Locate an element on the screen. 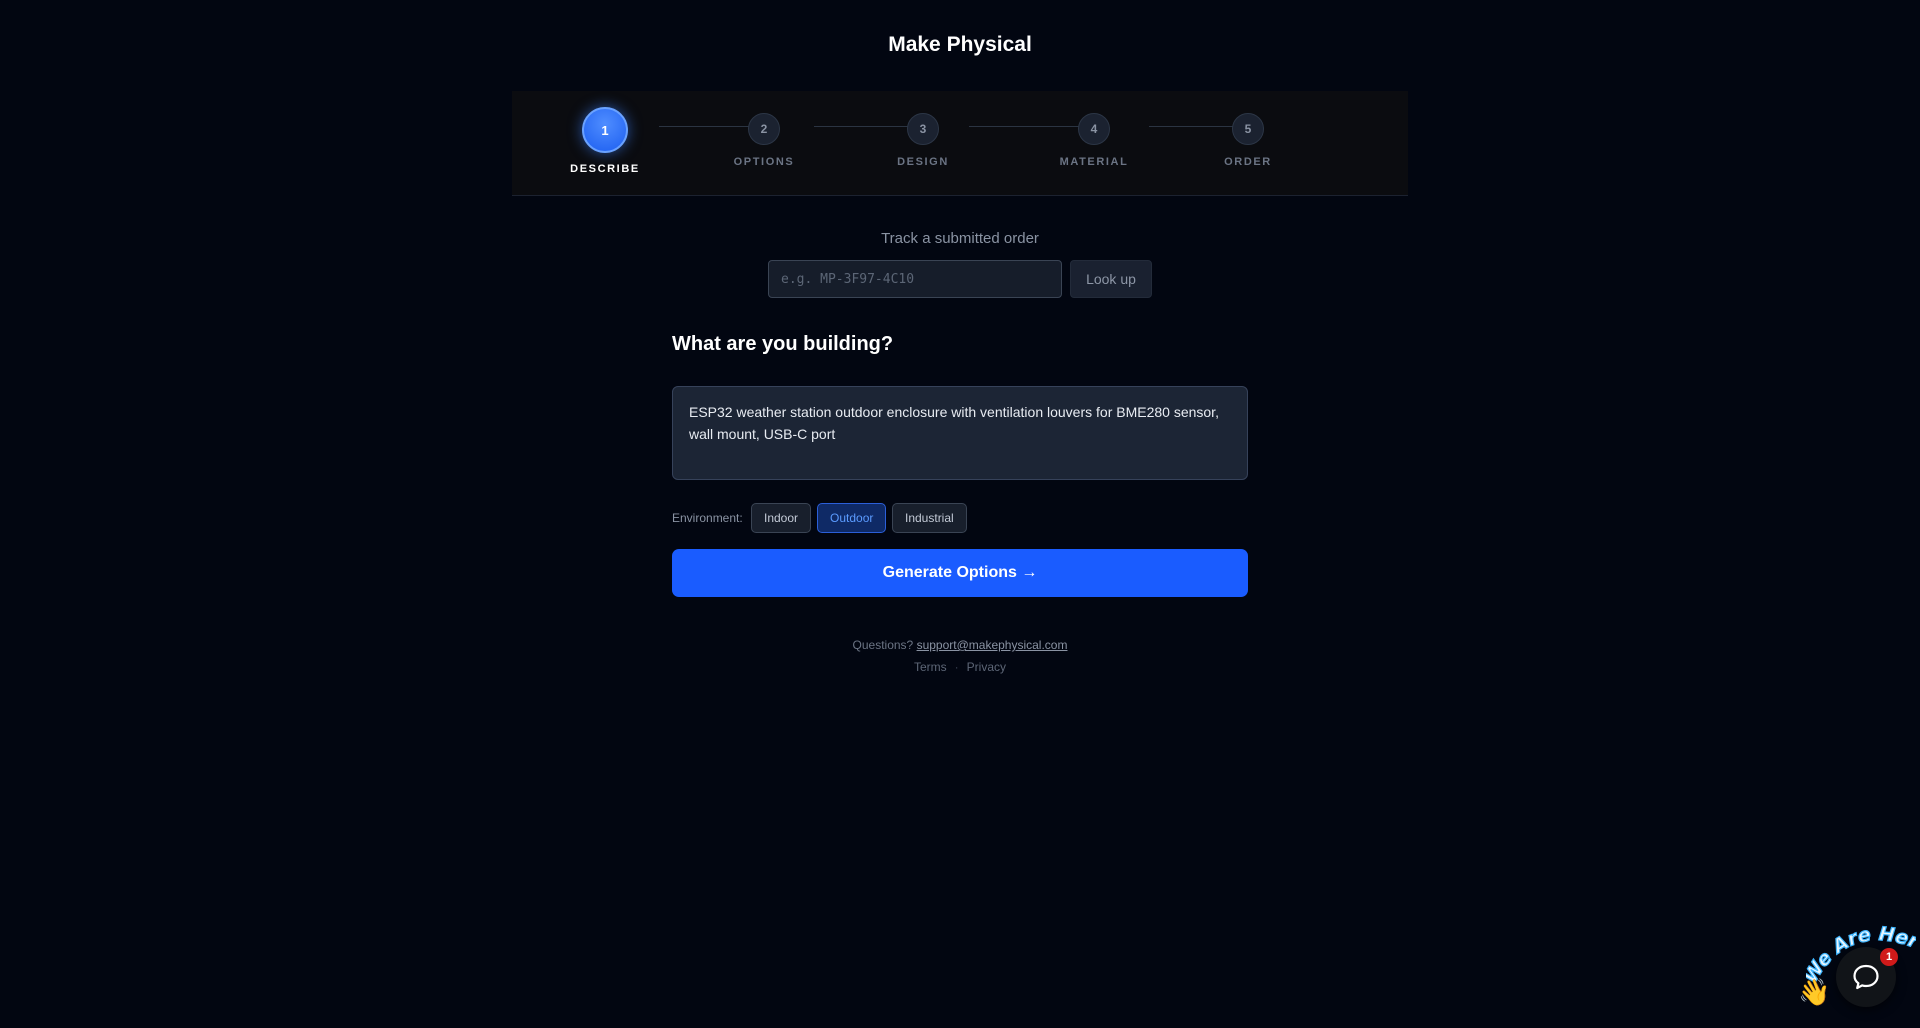  step-describe: 1 DESCRIBE is located at coordinates (605, 141).